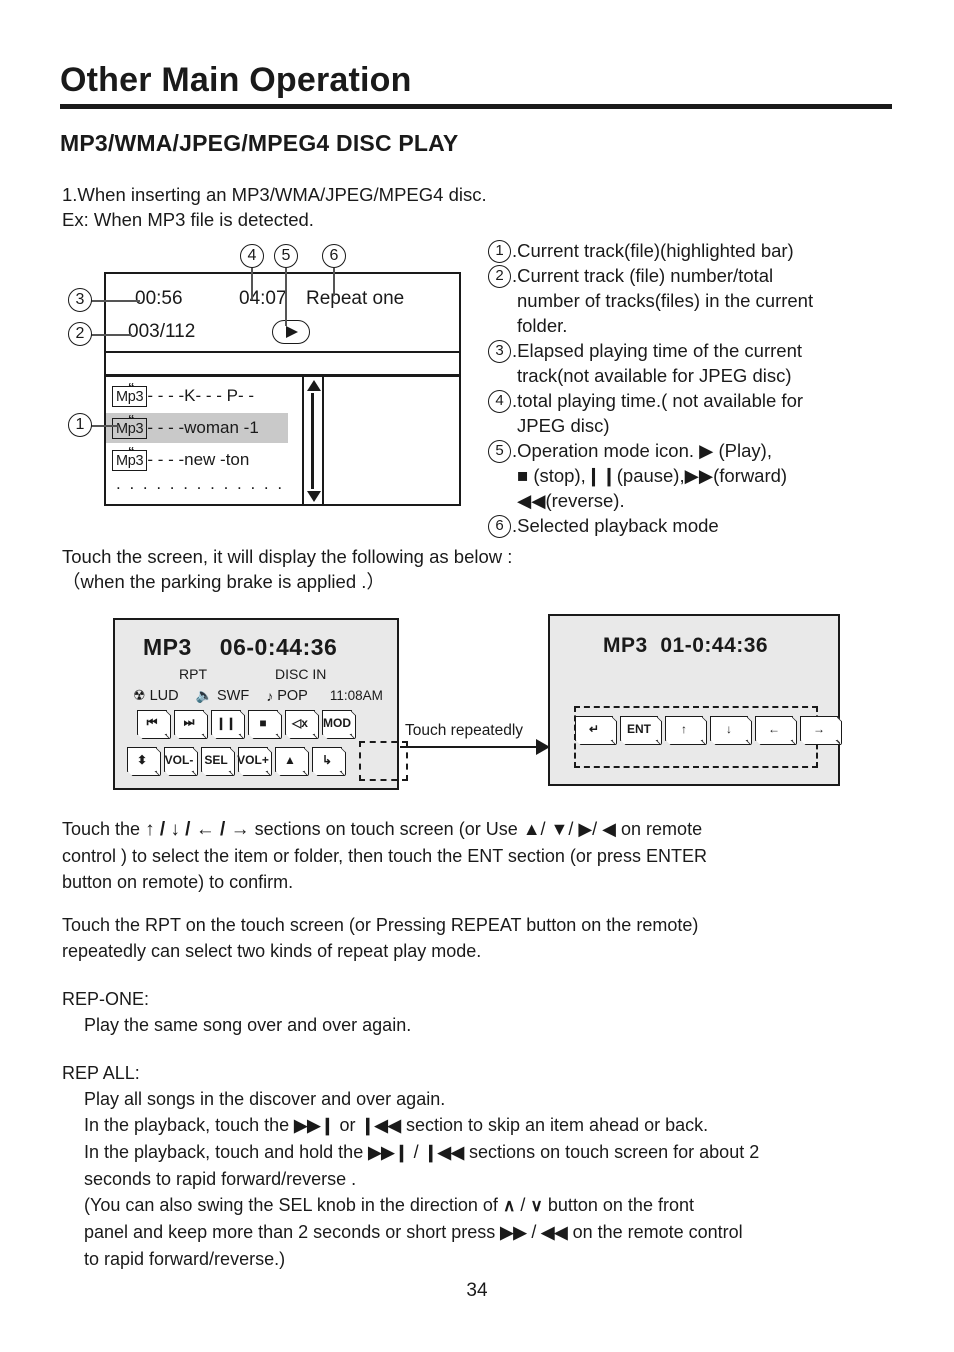 This screenshot has width=954, height=1352. I want to click on clock: 11:08AM, so click(356, 695).